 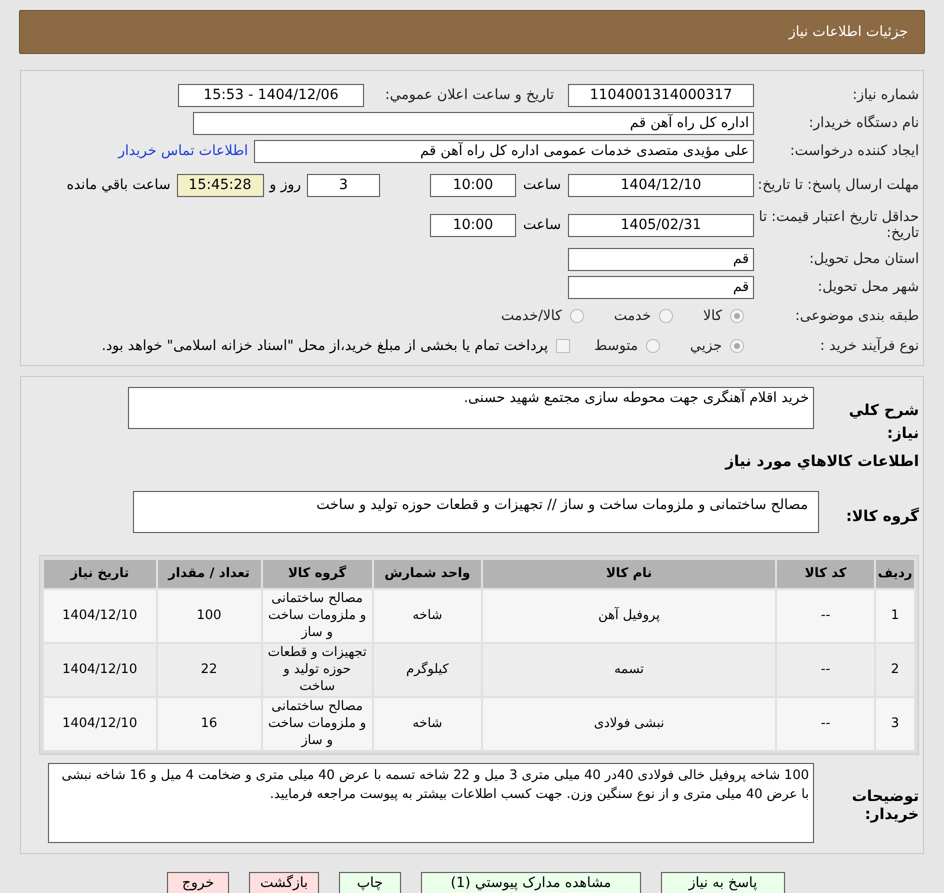 What do you see at coordinates (504, 151) in the screenshot?
I see `text-field: علی مؤیدی متصدی خدمات عمومی اداره کل راه آهن قم` at bounding box center [504, 151].